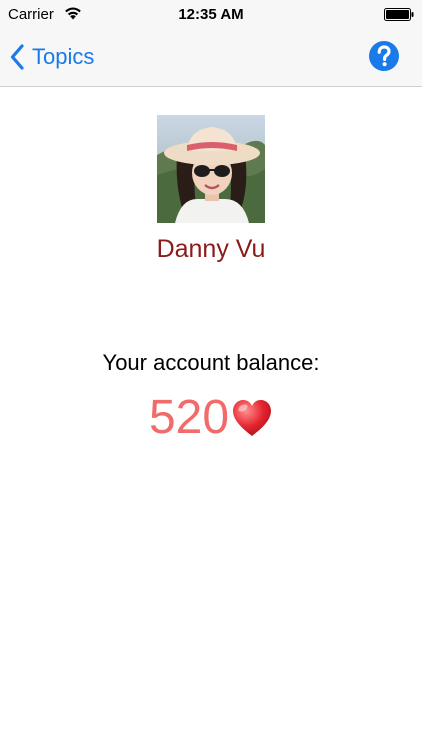 This screenshot has height=750, width=422. What do you see at coordinates (252, 418) in the screenshot?
I see `heart-icon` at bounding box center [252, 418].